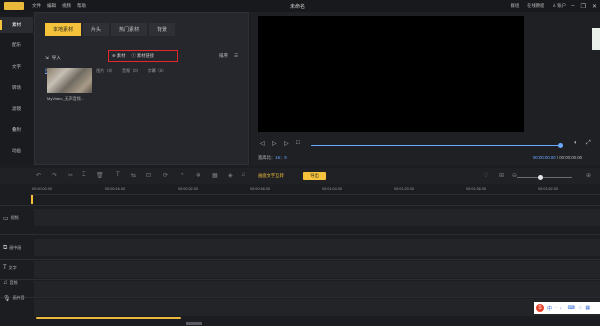 Image resolution: width=600 pixels, height=326 pixels. What do you see at coordinates (557, 157) in the screenshot?
I see `time-display: 00:00:00.00 / 00:00:00.00` at bounding box center [557, 157].